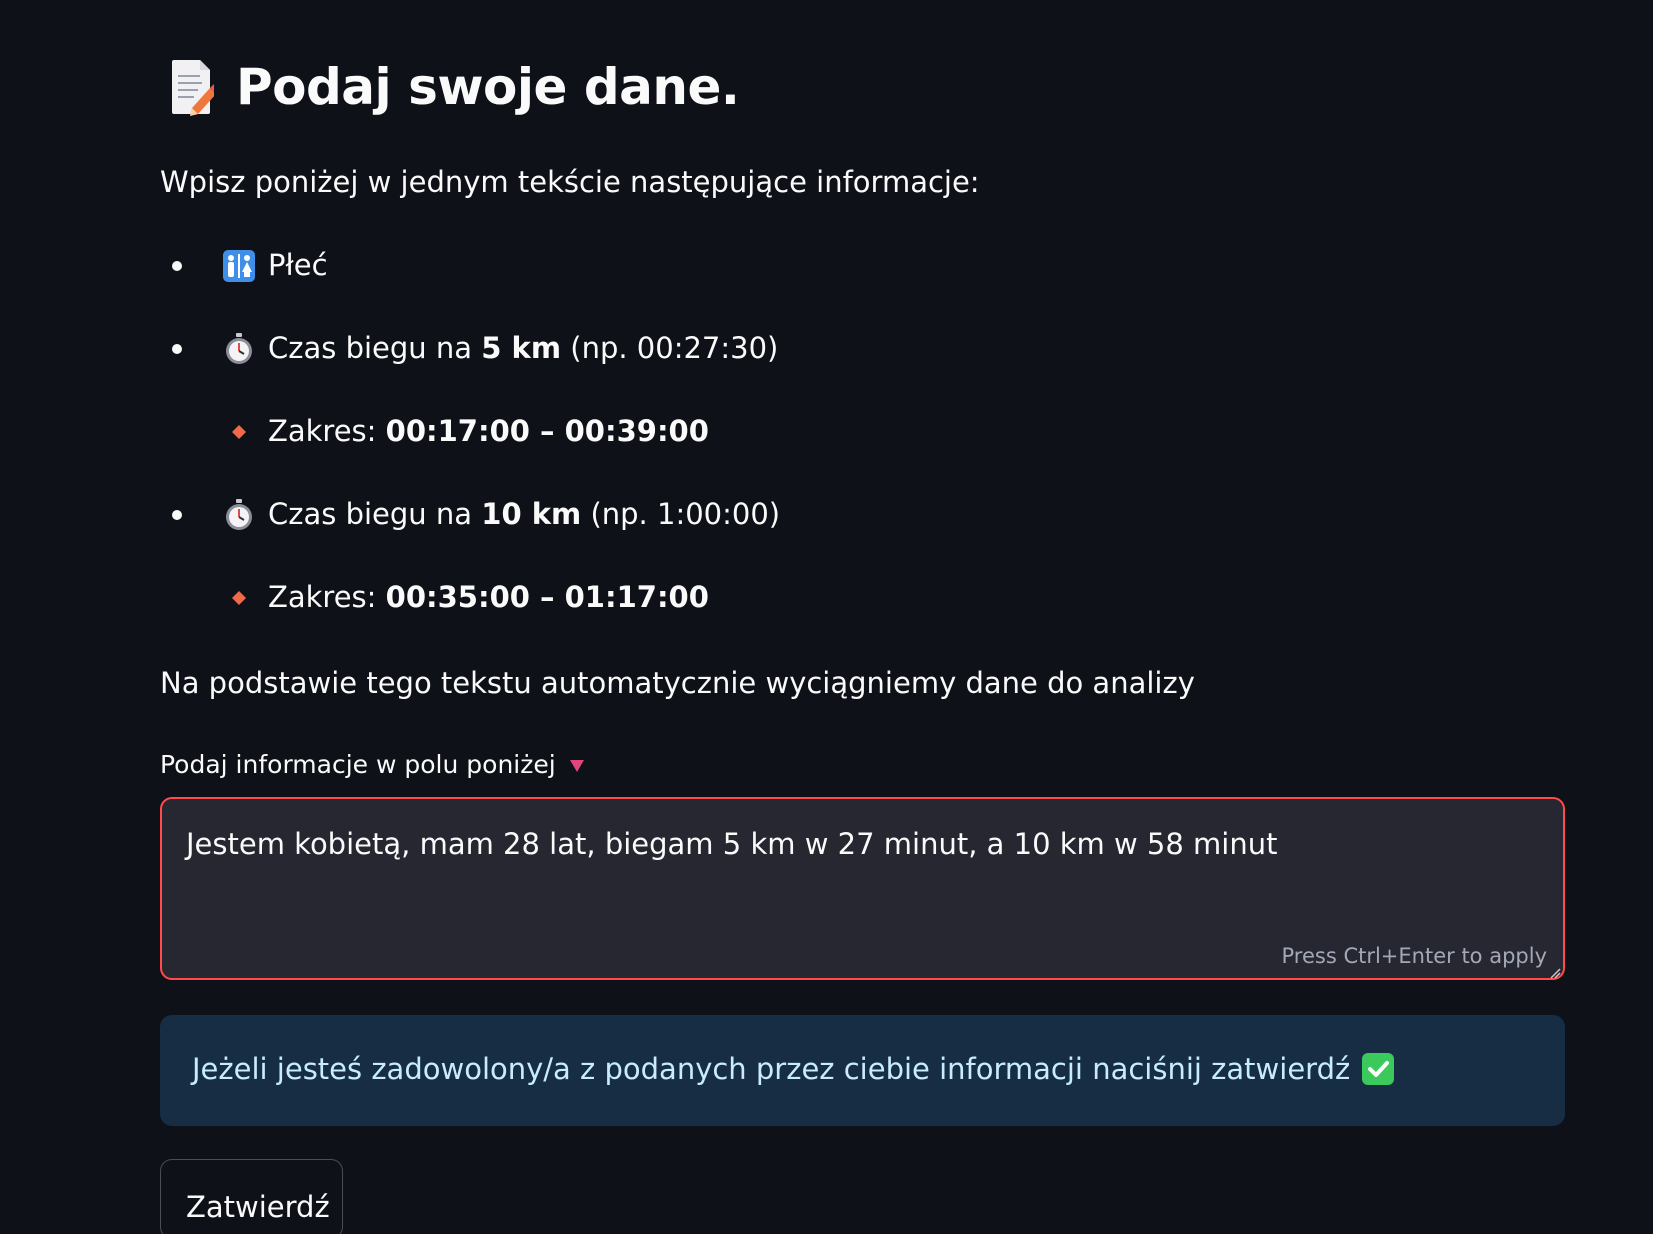  What do you see at coordinates (1378, 1069) in the screenshot?
I see `check-mark-icon` at bounding box center [1378, 1069].